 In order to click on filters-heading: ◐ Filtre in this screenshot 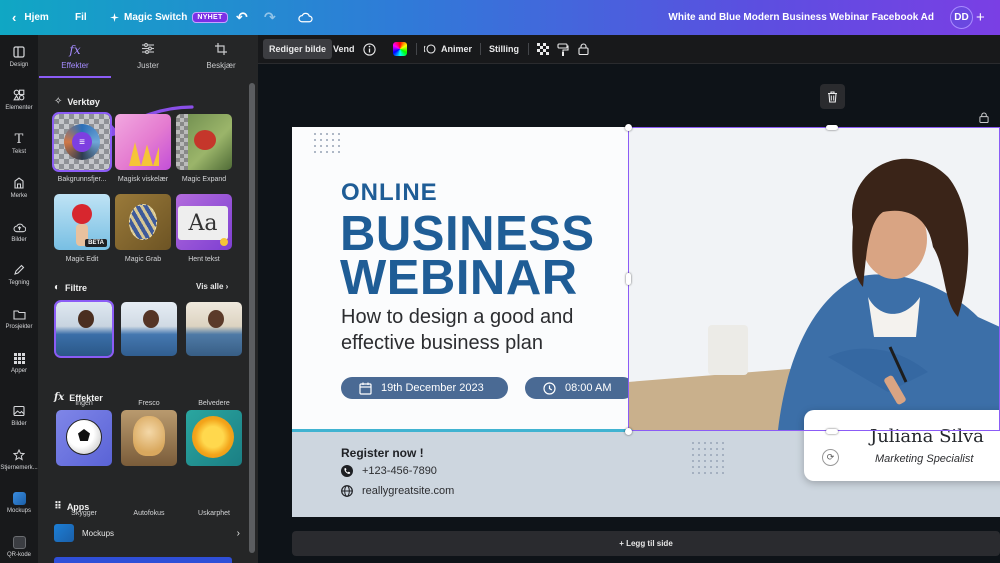, I will do `click(70, 287)`.